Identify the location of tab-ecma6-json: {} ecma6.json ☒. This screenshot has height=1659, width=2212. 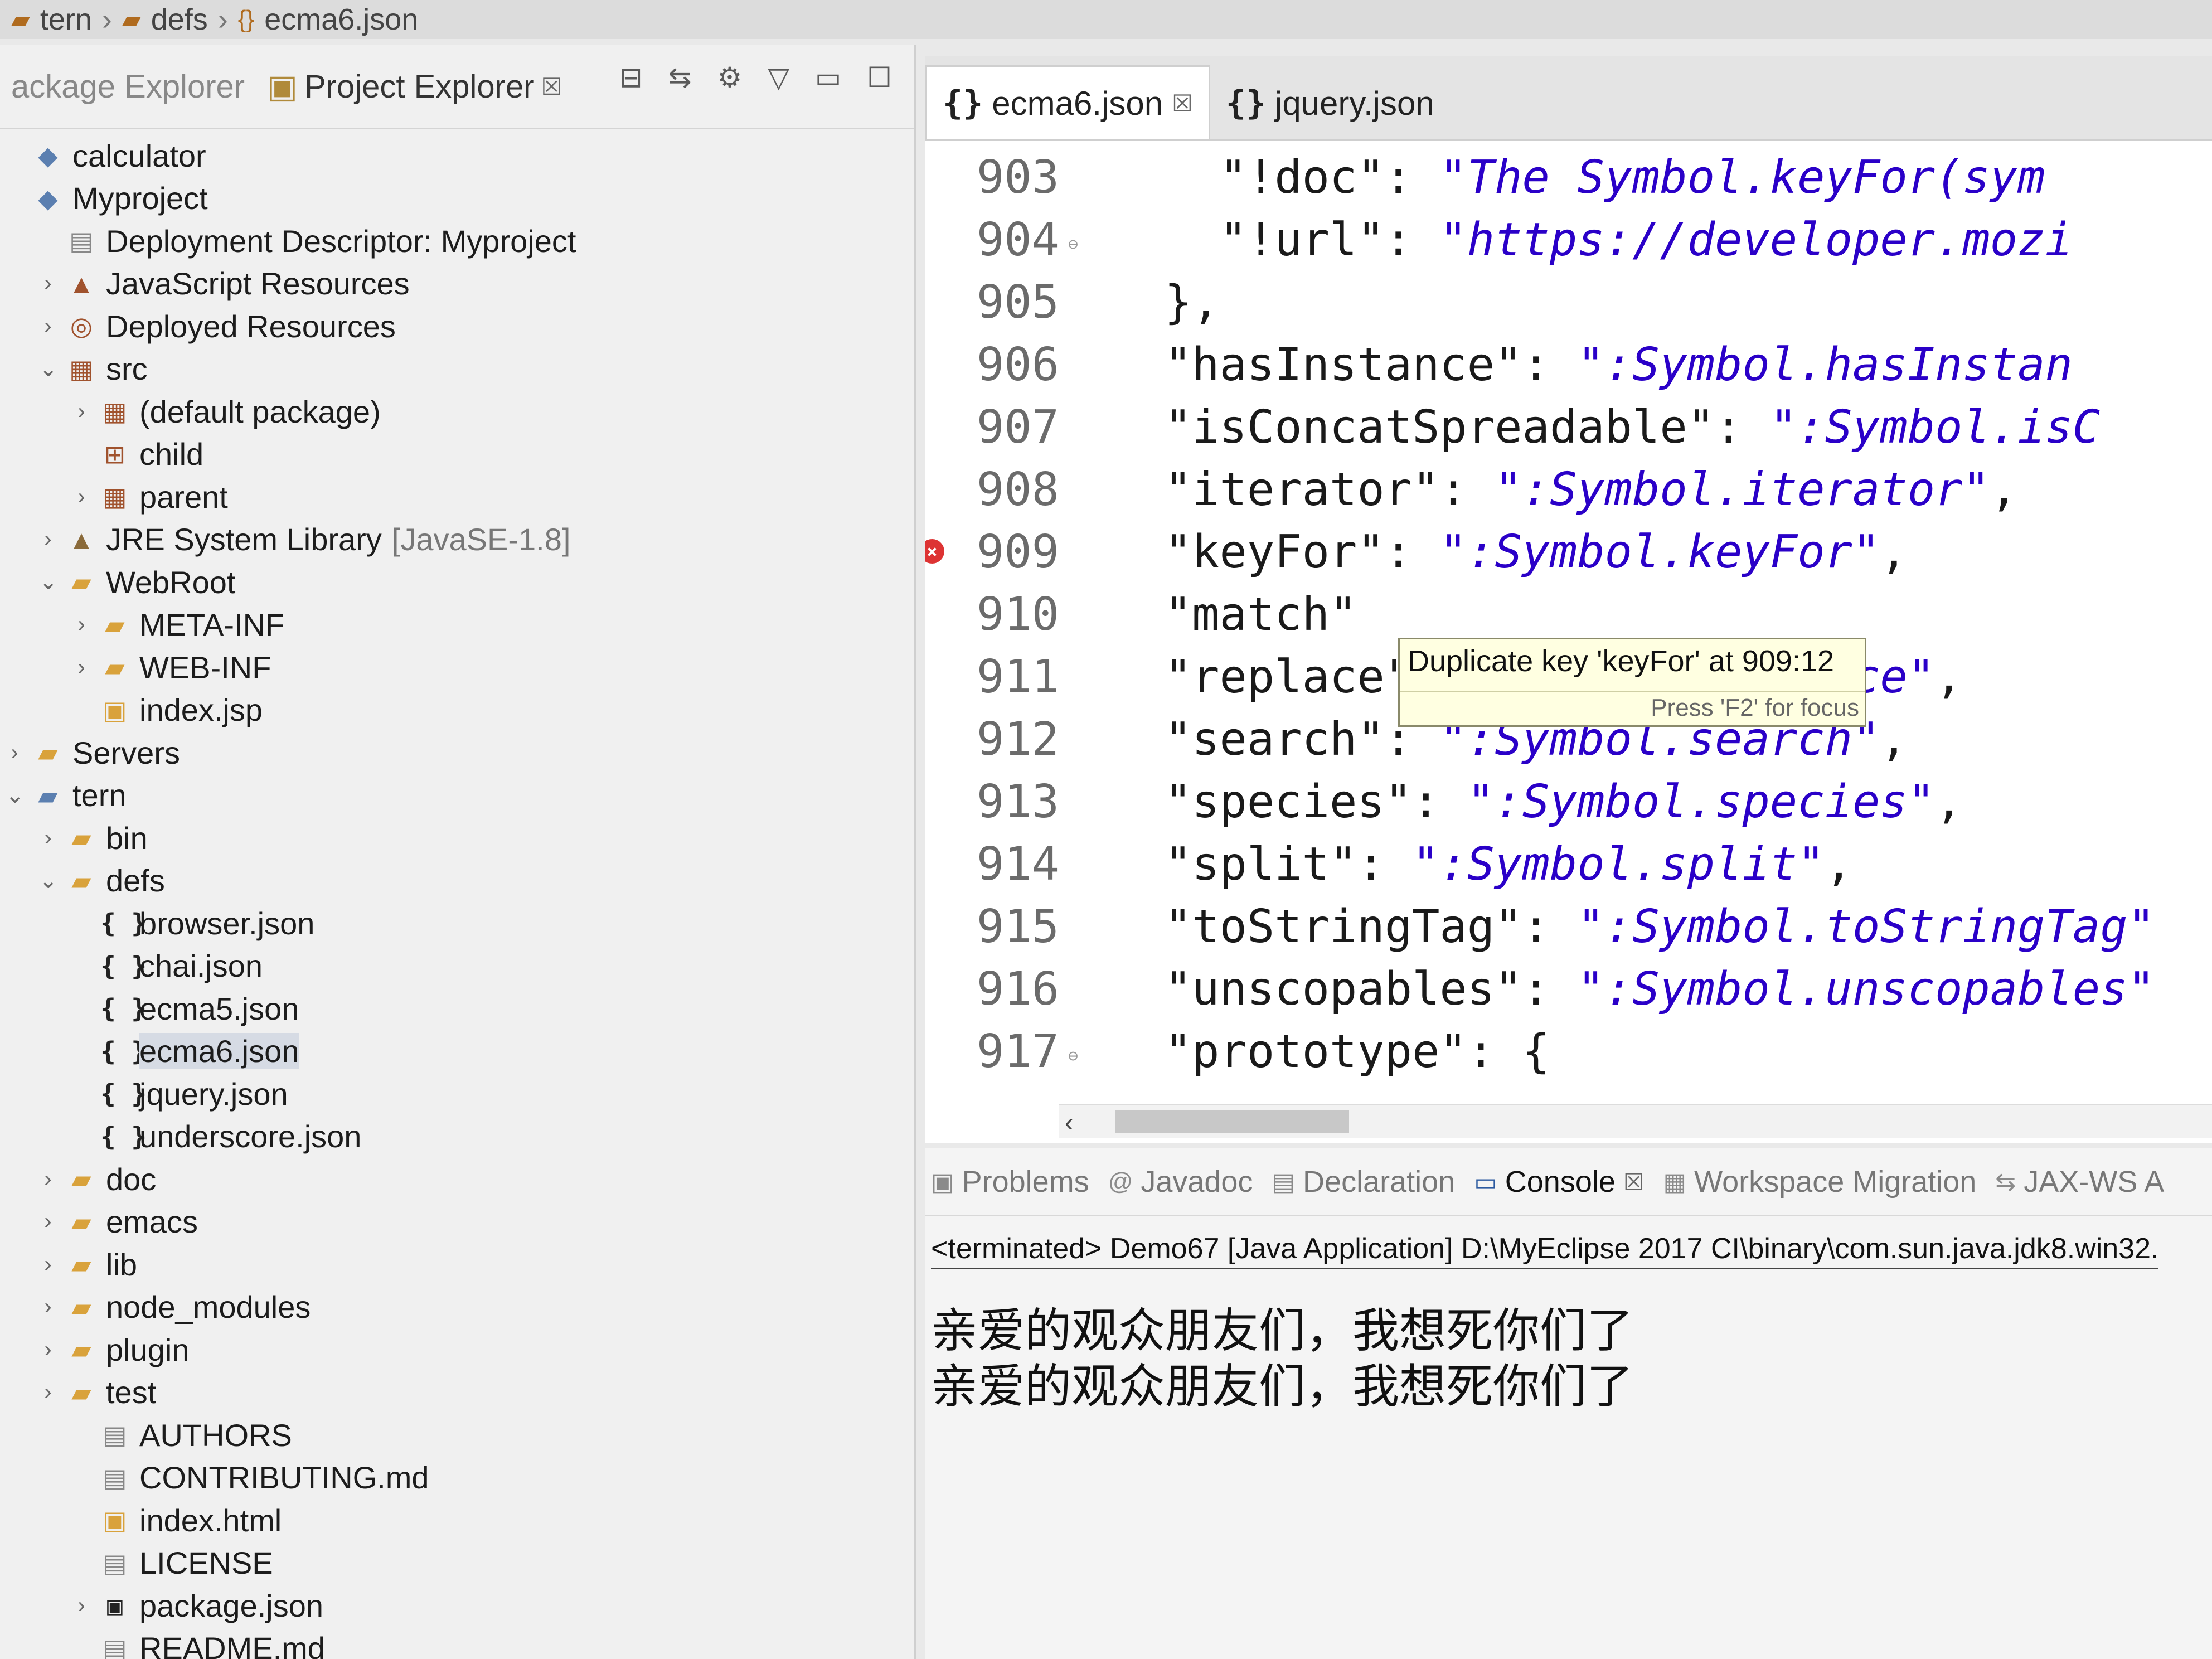
(1067, 102).